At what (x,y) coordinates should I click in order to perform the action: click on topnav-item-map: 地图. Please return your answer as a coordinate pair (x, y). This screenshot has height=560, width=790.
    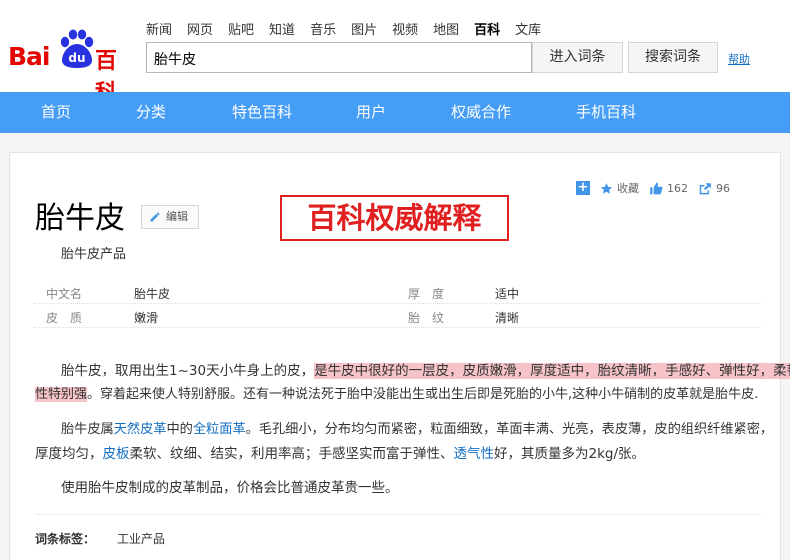
    Looking at the image, I should click on (446, 28).